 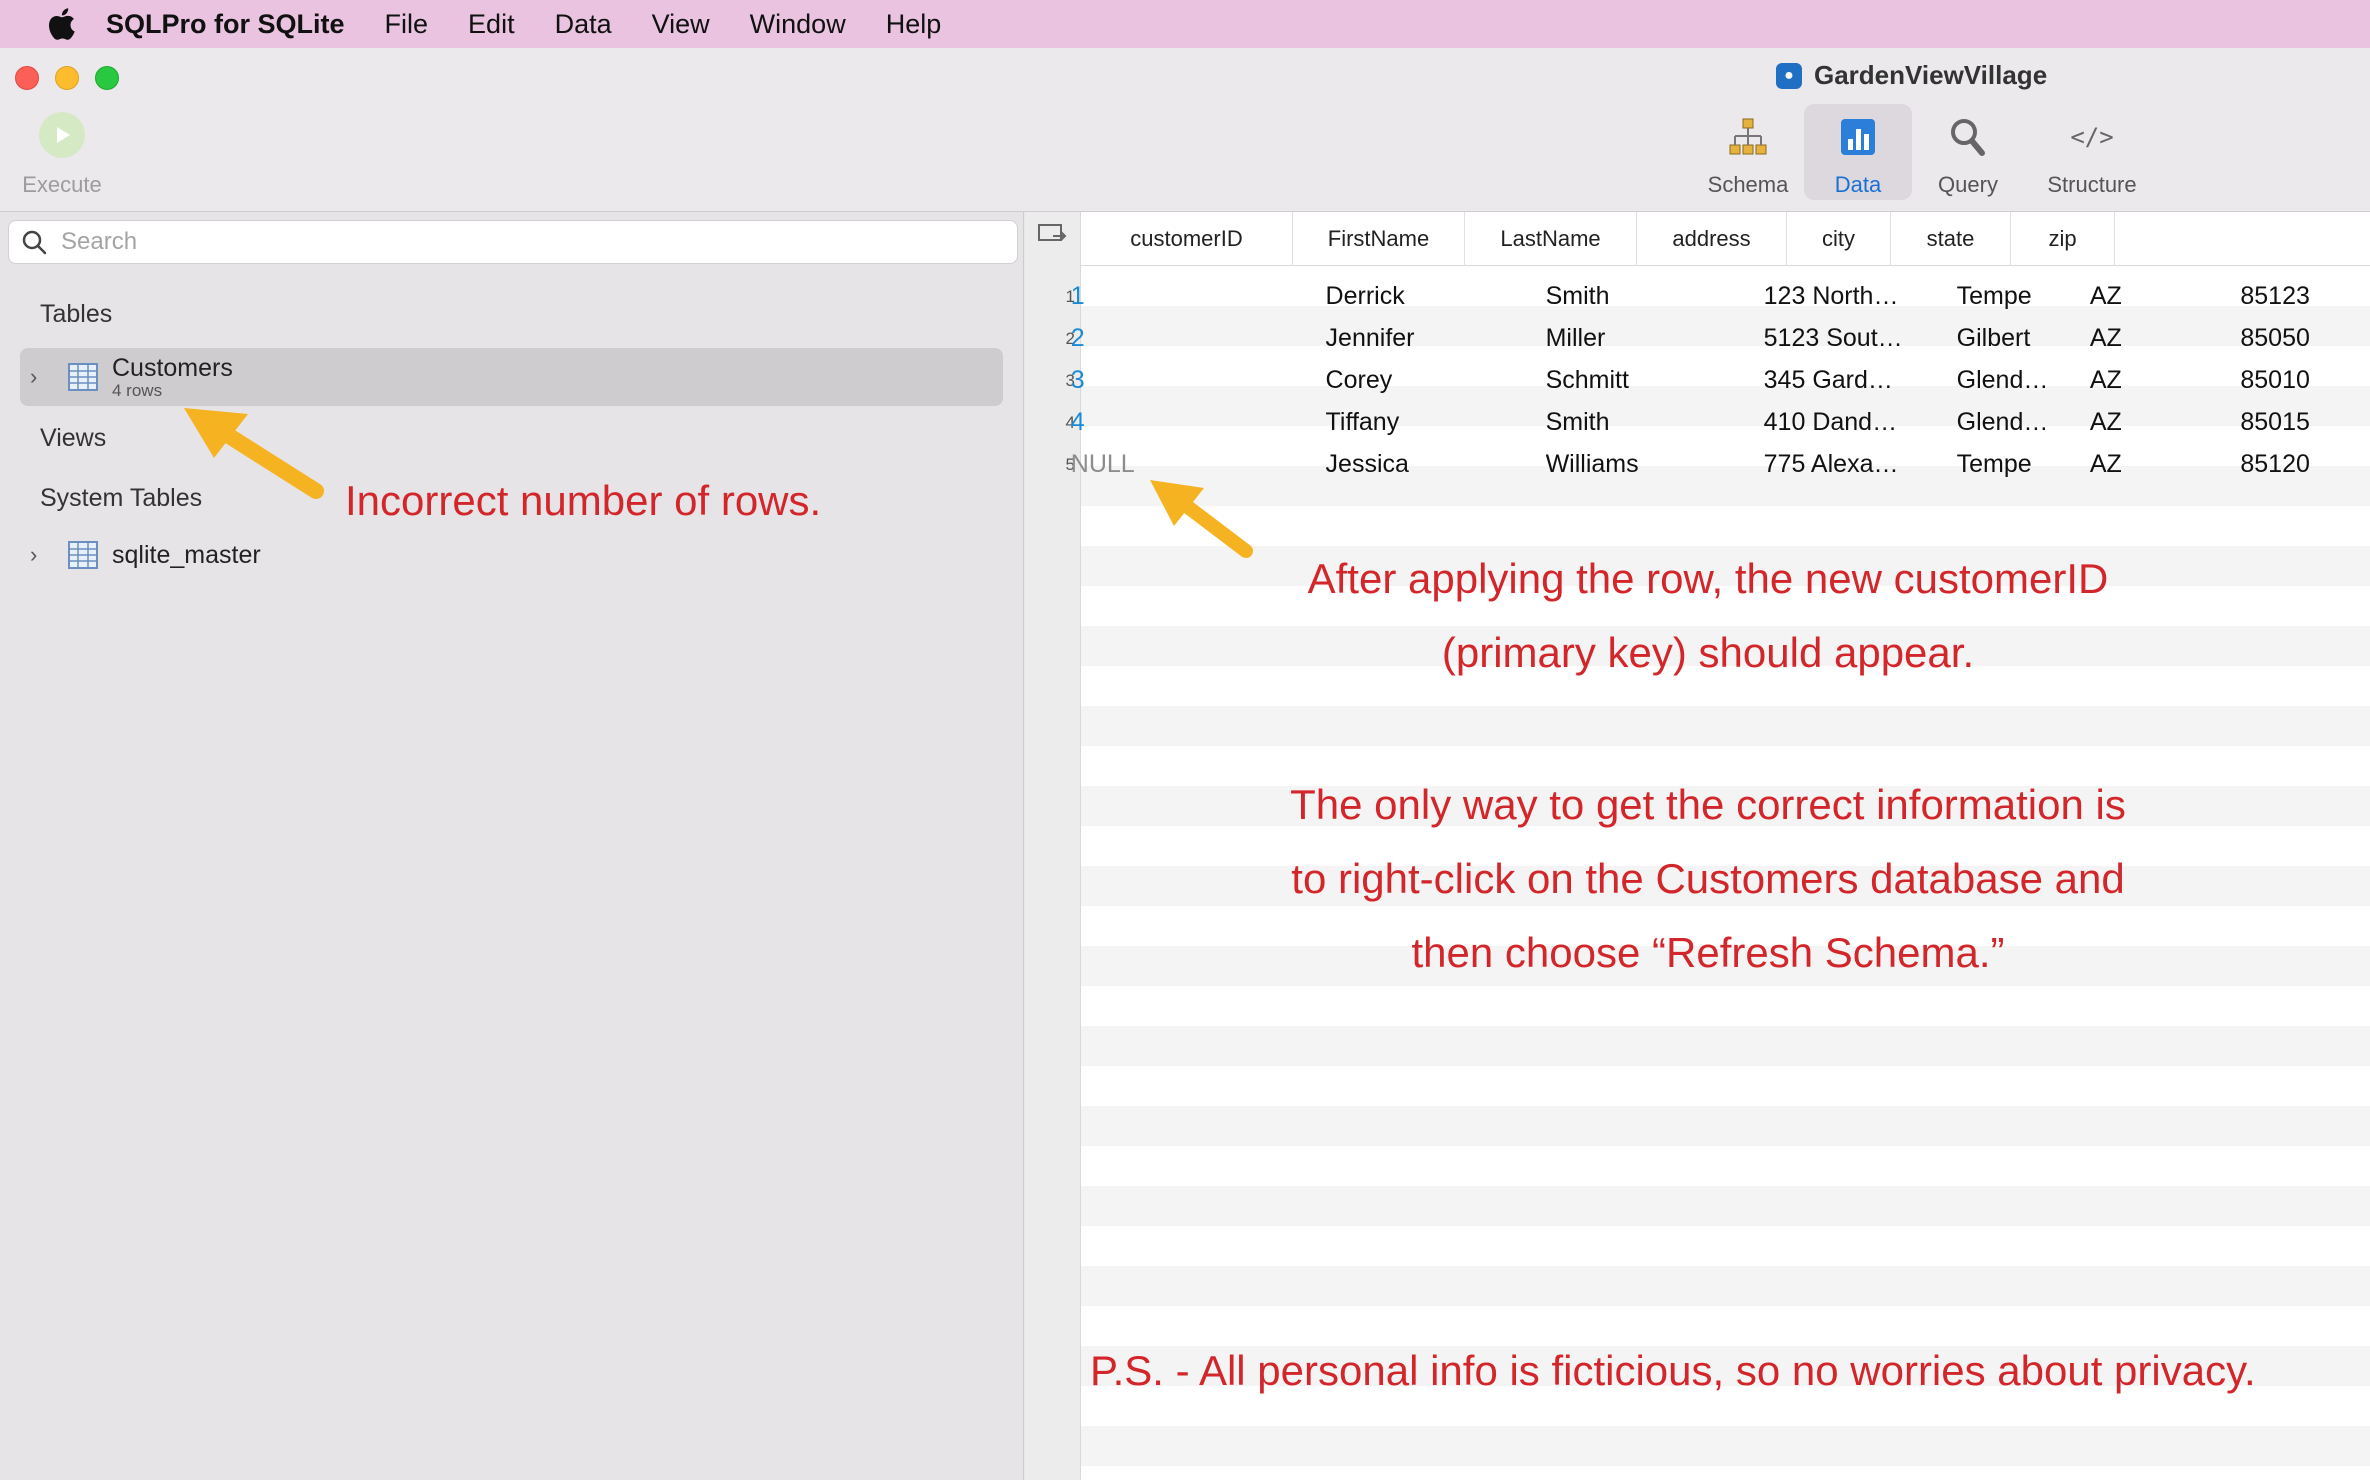 What do you see at coordinates (2288, 464) in the screenshot?
I see `cell-zip: 85120` at bounding box center [2288, 464].